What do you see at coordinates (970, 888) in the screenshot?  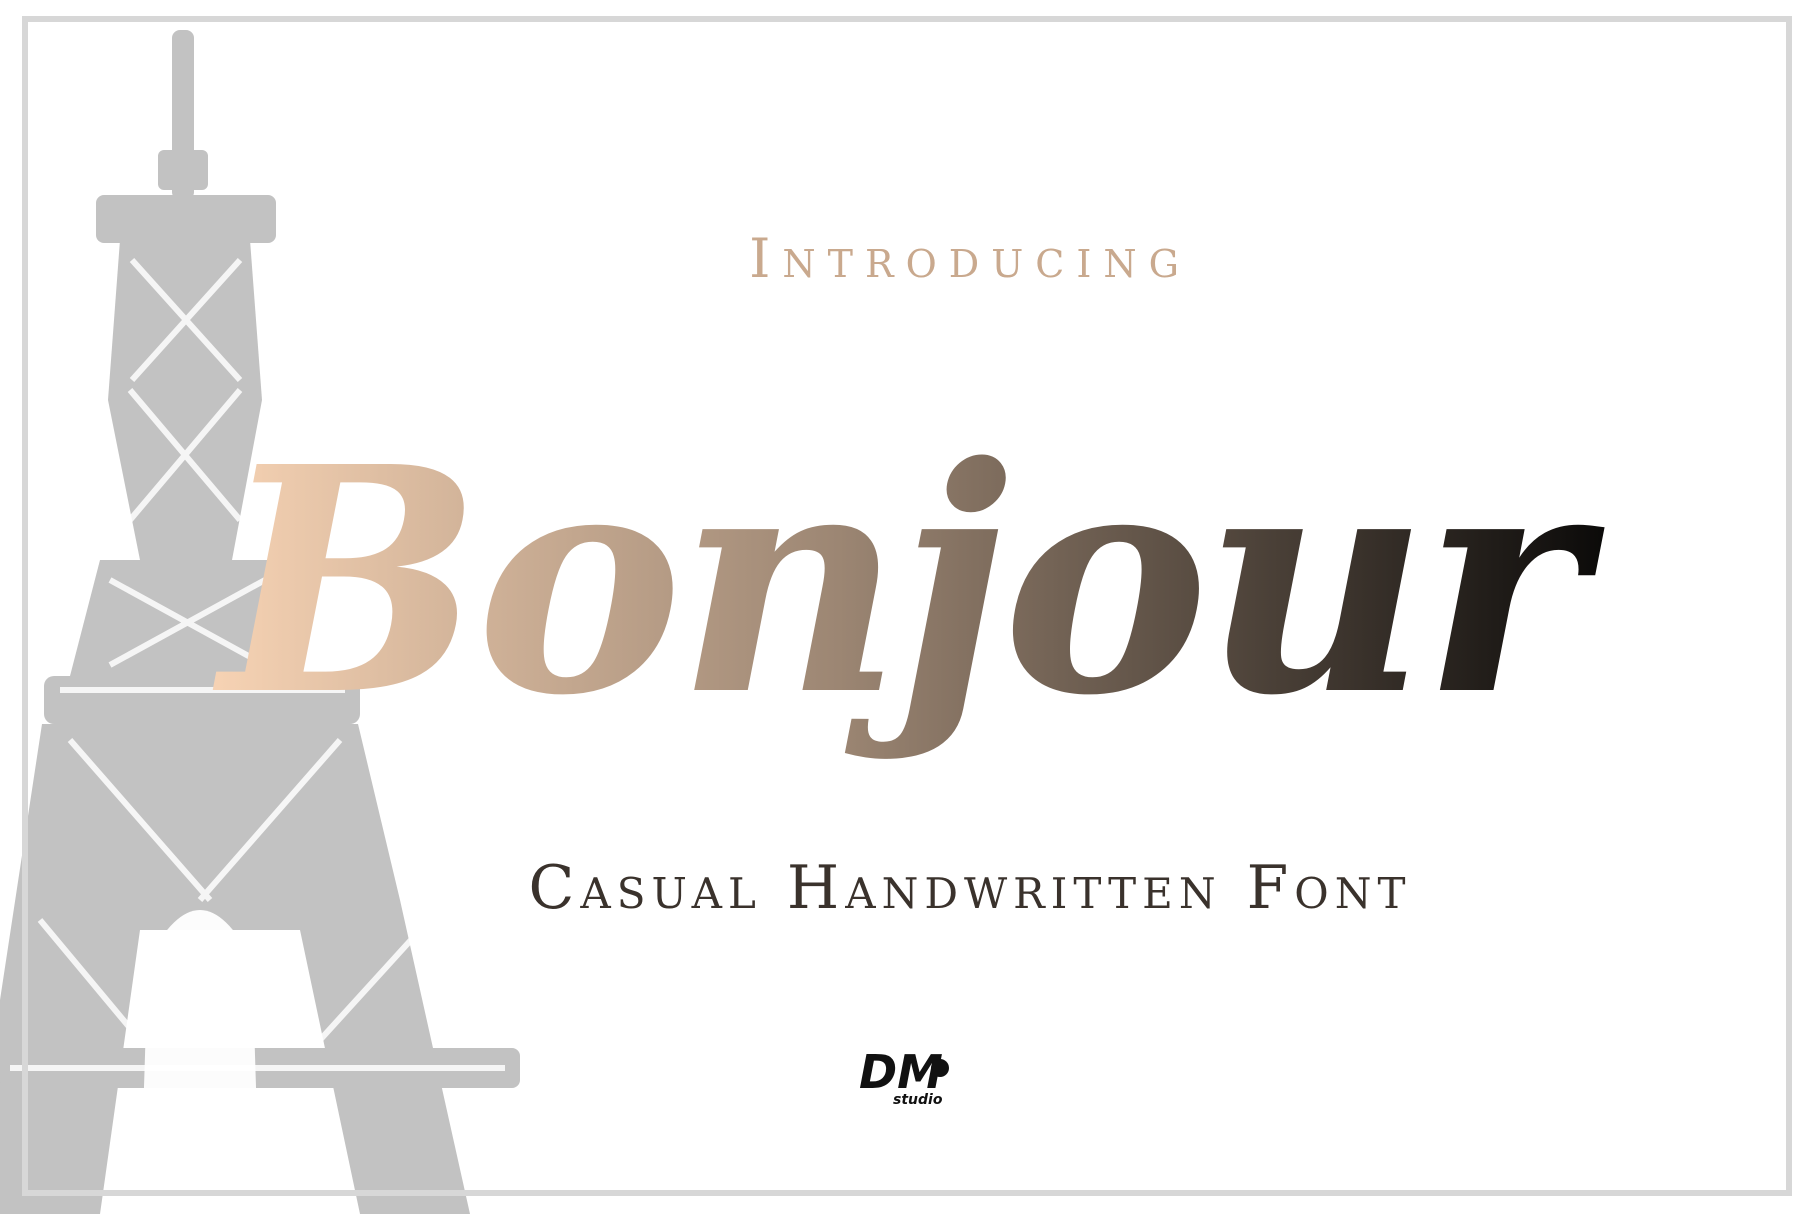 I see `subtitle: Casual Handwritten Font` at bounding box center [970, 888].